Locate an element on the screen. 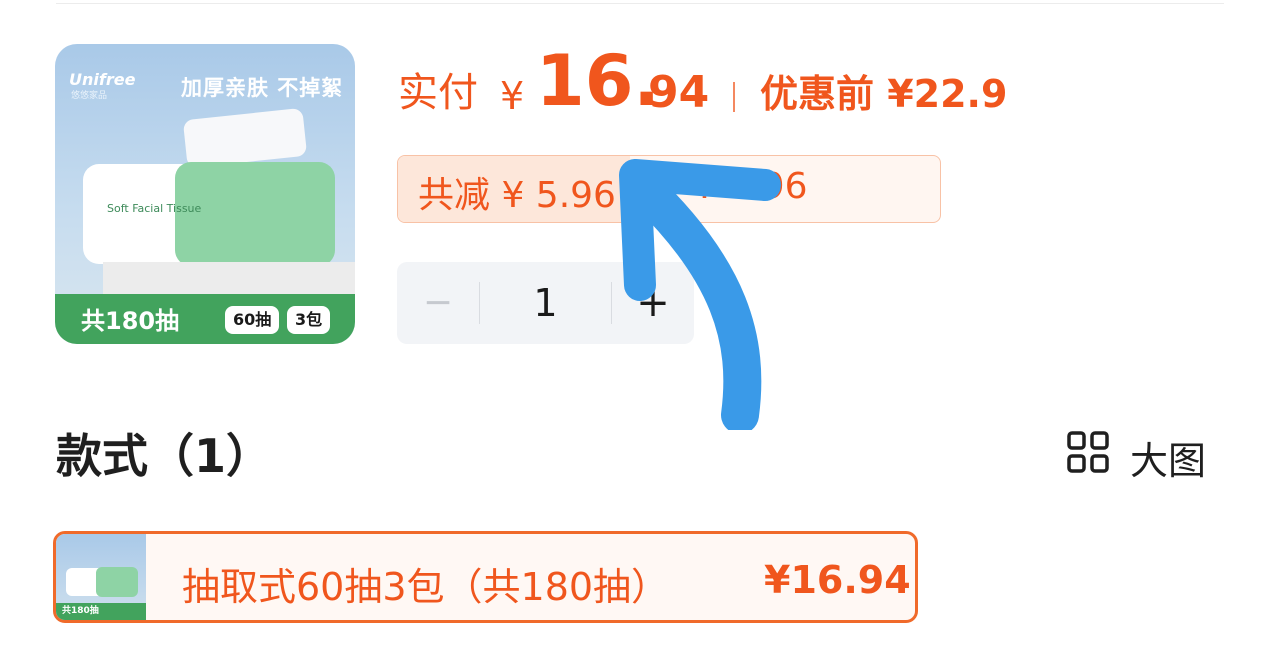 Image resolution: width=1280 pixels, height=666 pixels. sku-thumbnail: 共180抽 is located at coordinates (101, 577).